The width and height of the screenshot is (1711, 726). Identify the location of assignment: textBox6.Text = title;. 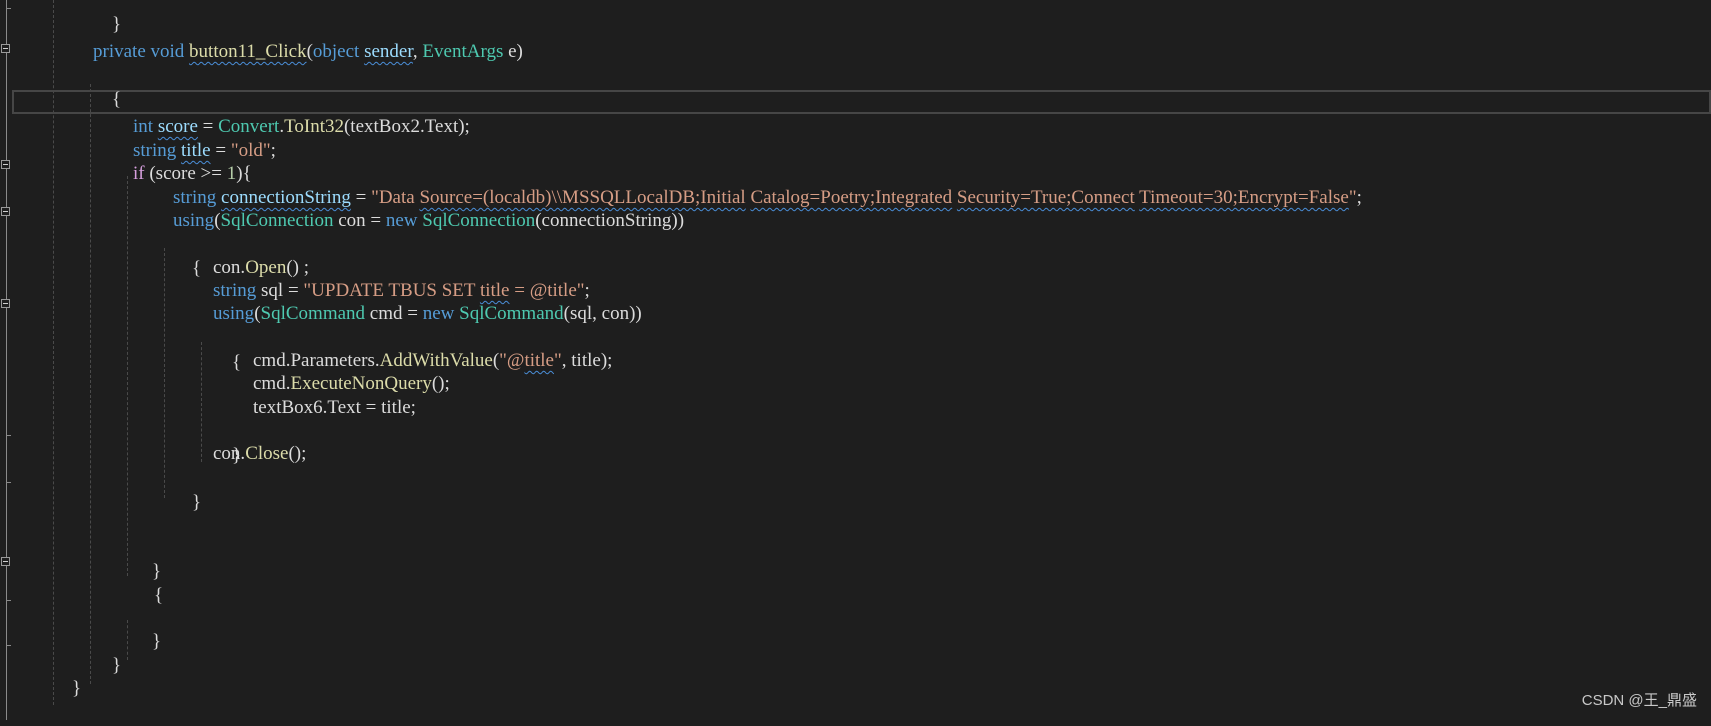
(334, 407).